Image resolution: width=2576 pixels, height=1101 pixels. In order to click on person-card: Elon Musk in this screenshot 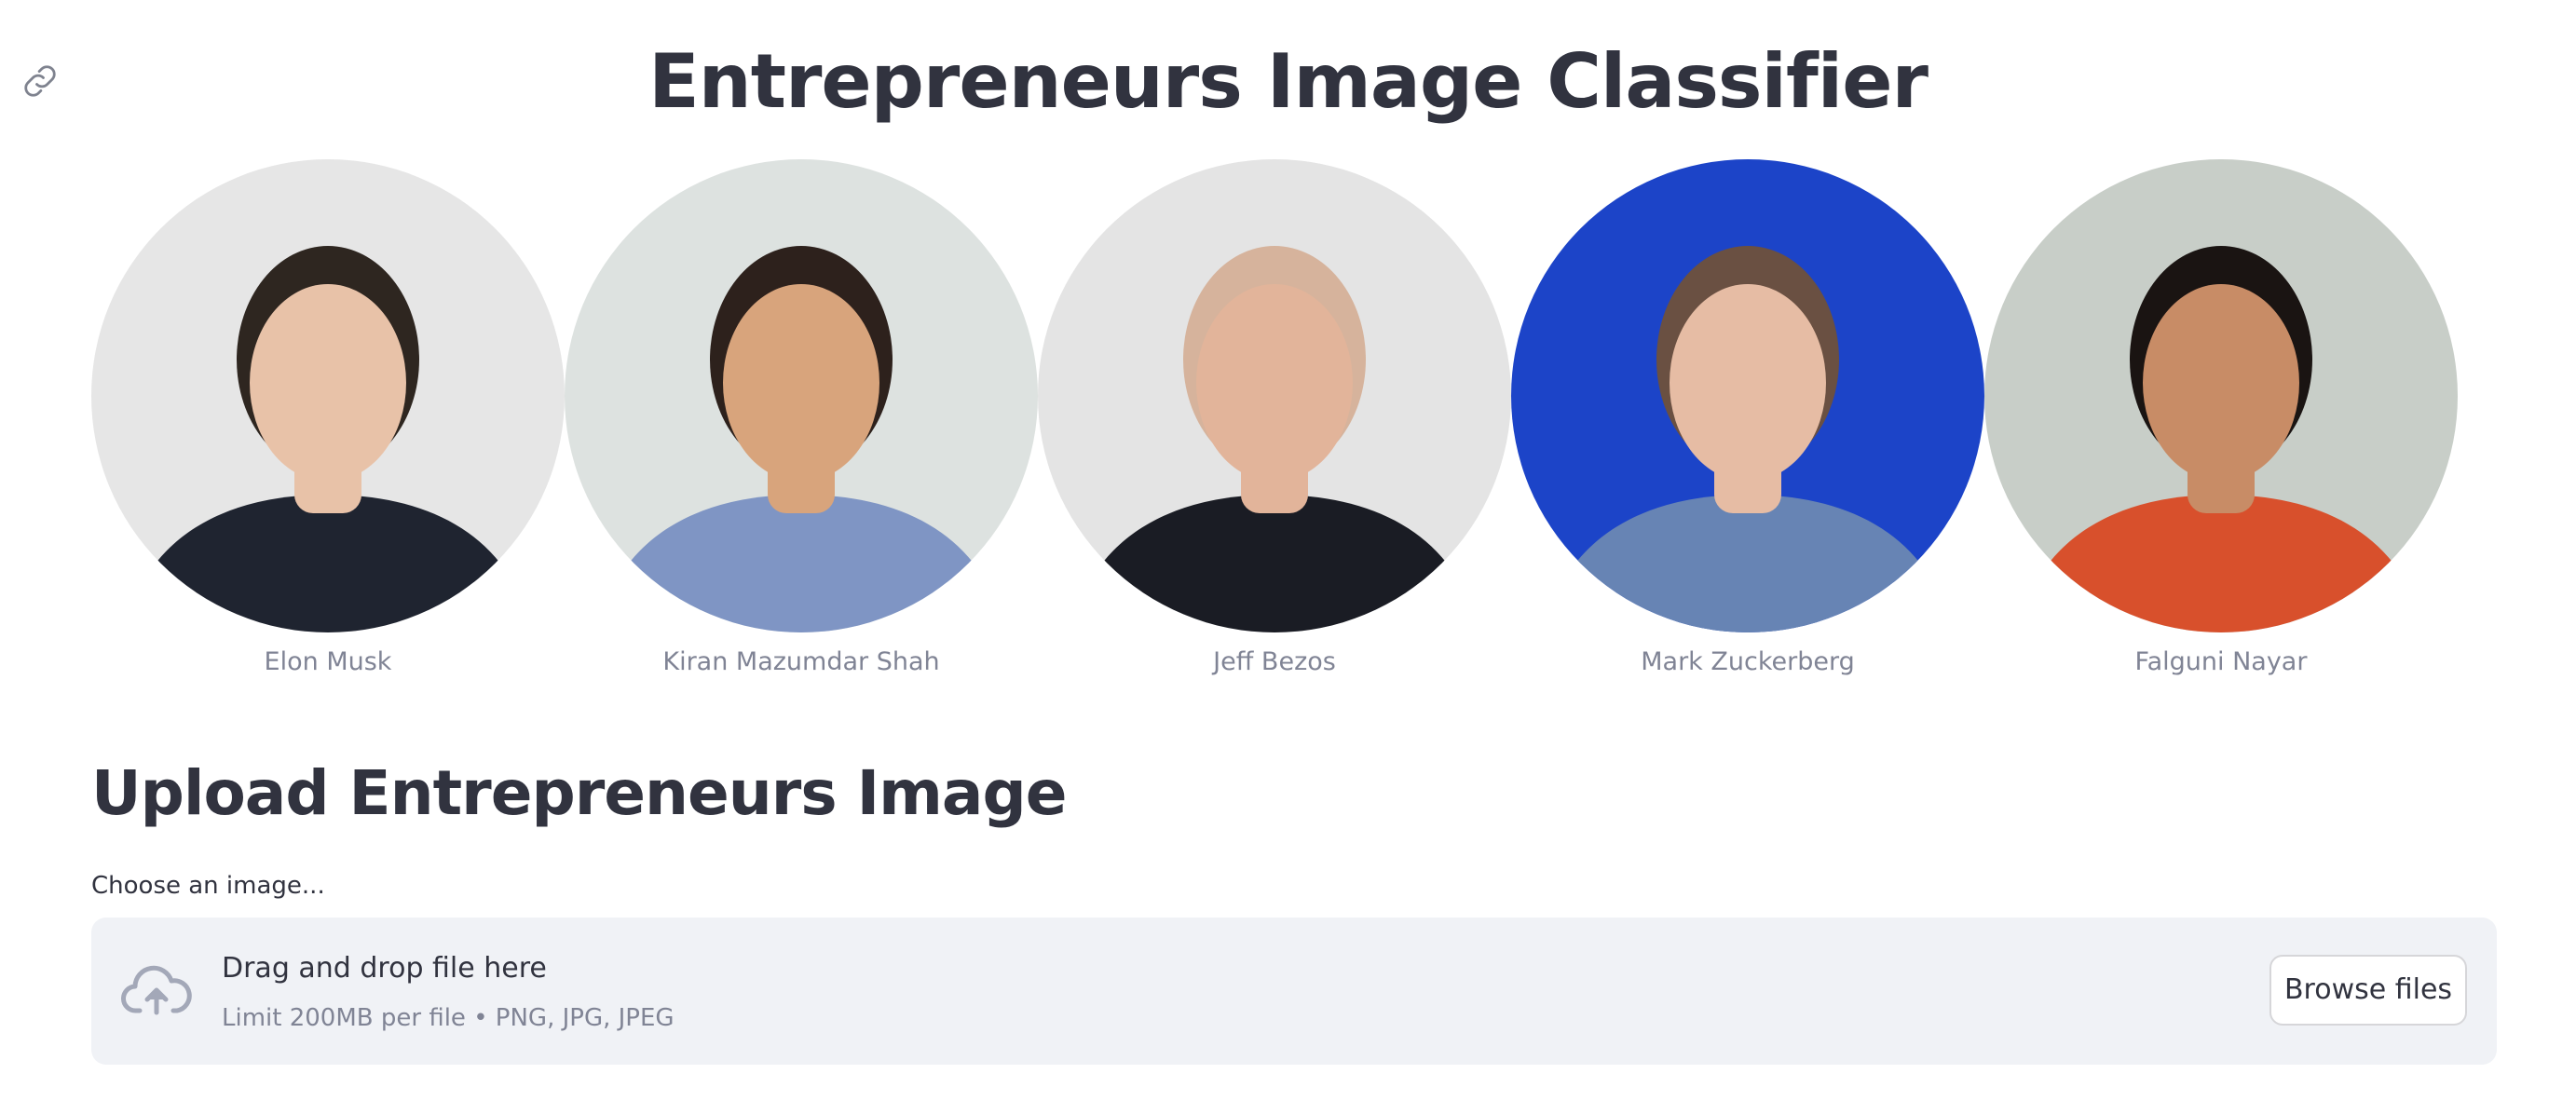, I will do `click(328, 429)`.